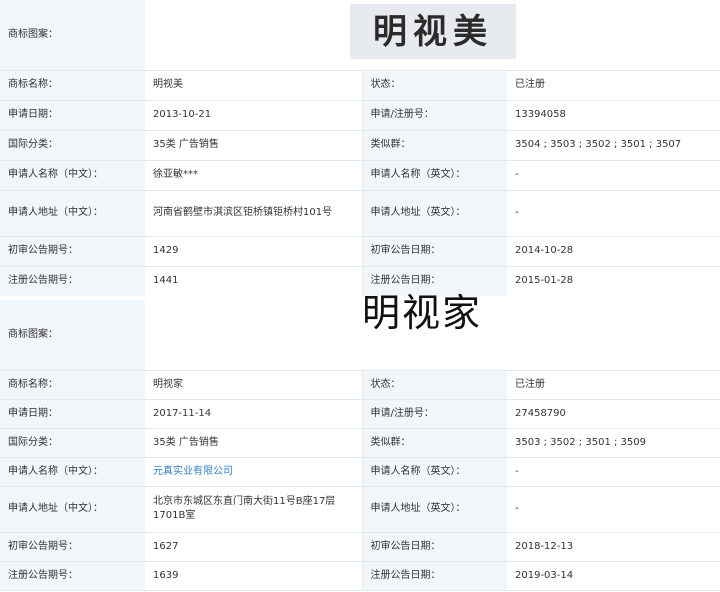 This screenshot has height=592, width=720. What do you see at coordinates (613, 414) in the screenshot?
I see `registration-number-value: 27458790` at bounding box center [613, 414].